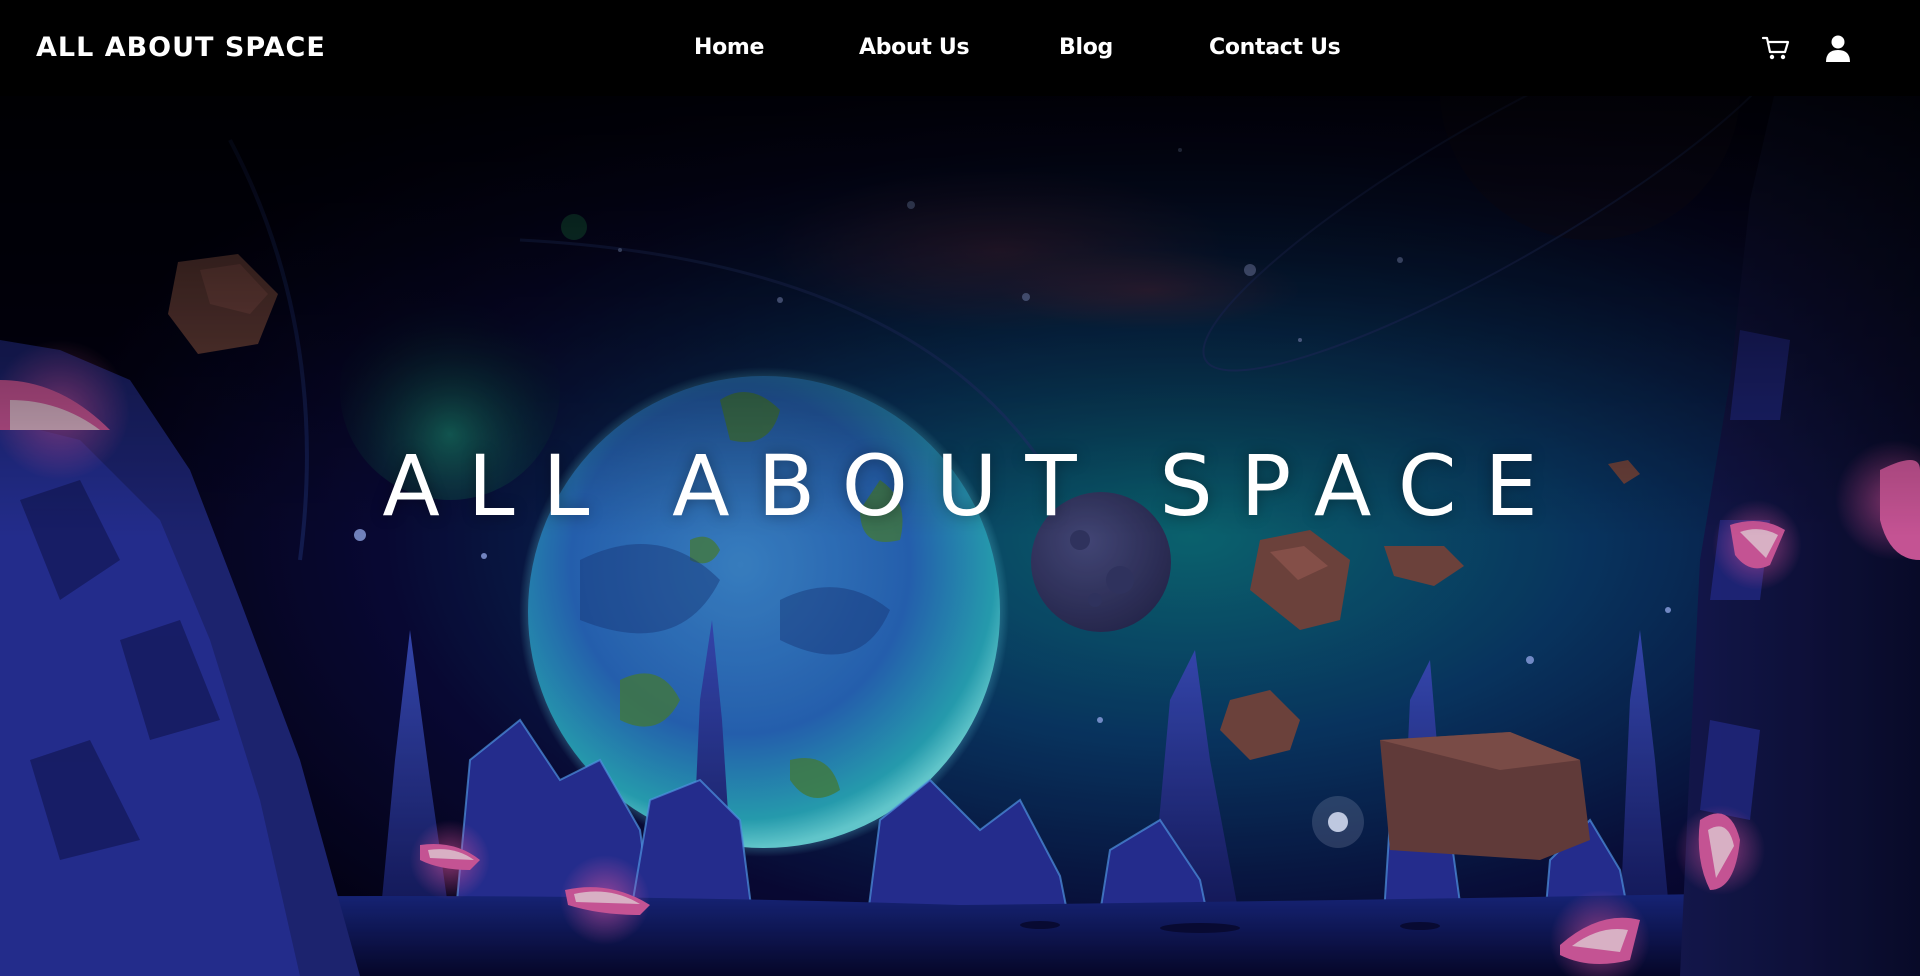  What do you see at coordinates (729, 48) in the screenshot?
I see `nav-link-home: Home` at bounding box center [729, 48].